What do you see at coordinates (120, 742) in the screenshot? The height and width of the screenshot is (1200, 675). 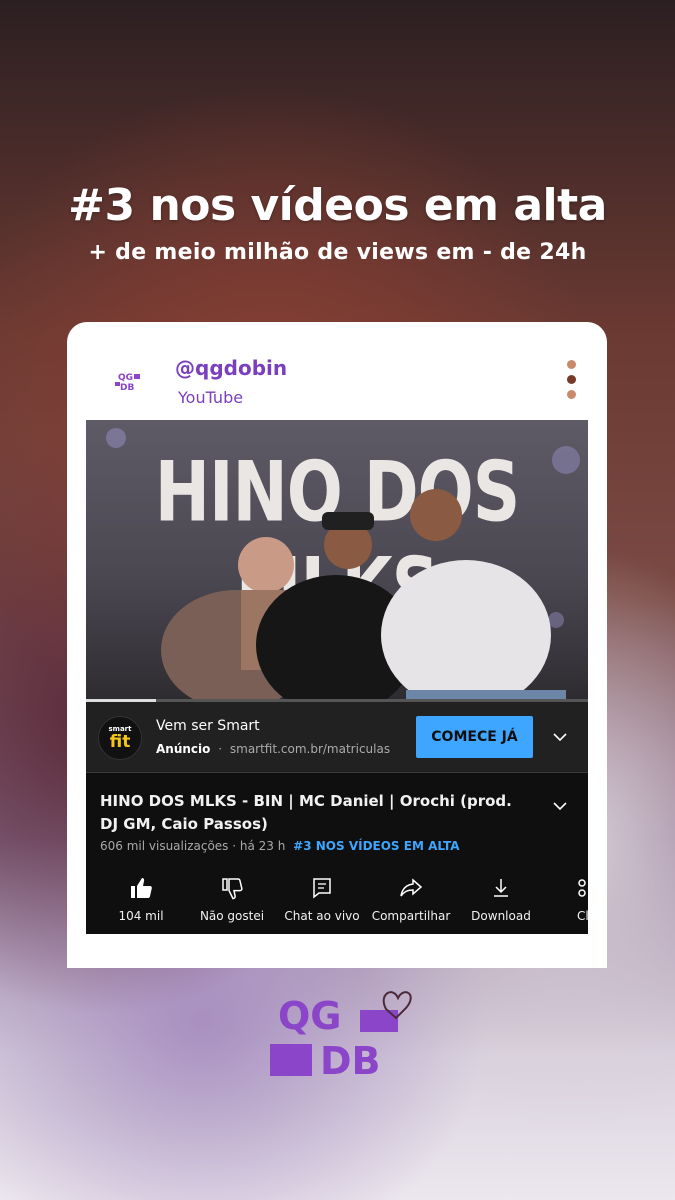 I see `ad-logo-main: fit` at bounding box center [120, 742].